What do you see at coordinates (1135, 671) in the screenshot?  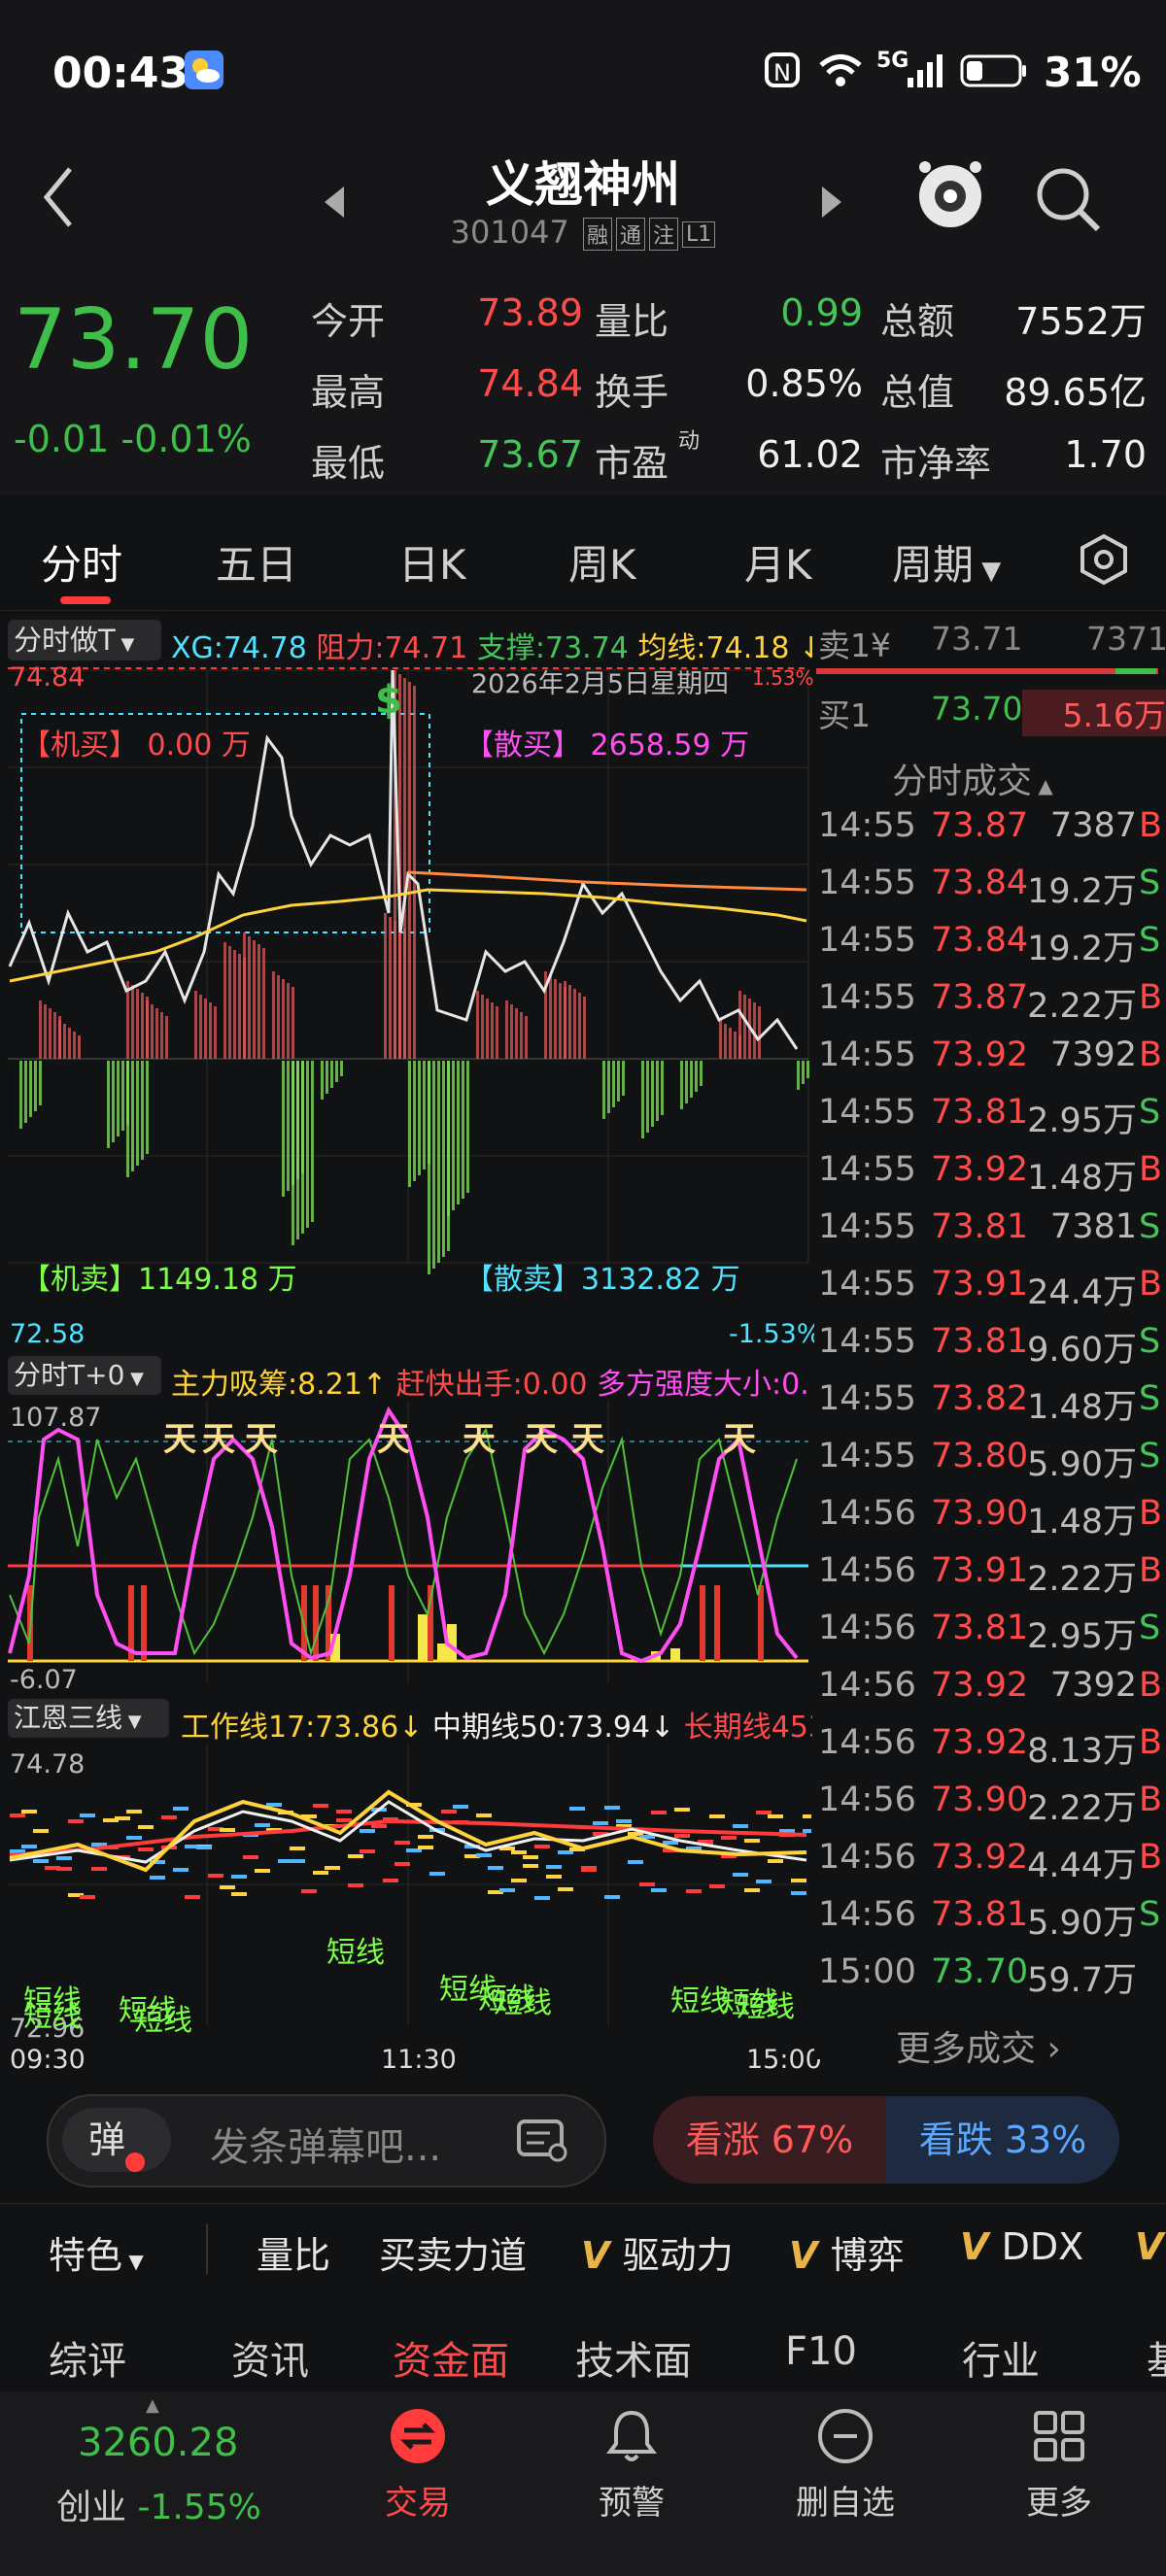 I see `bid-depth-bar` at bounding box center [1135, 671].